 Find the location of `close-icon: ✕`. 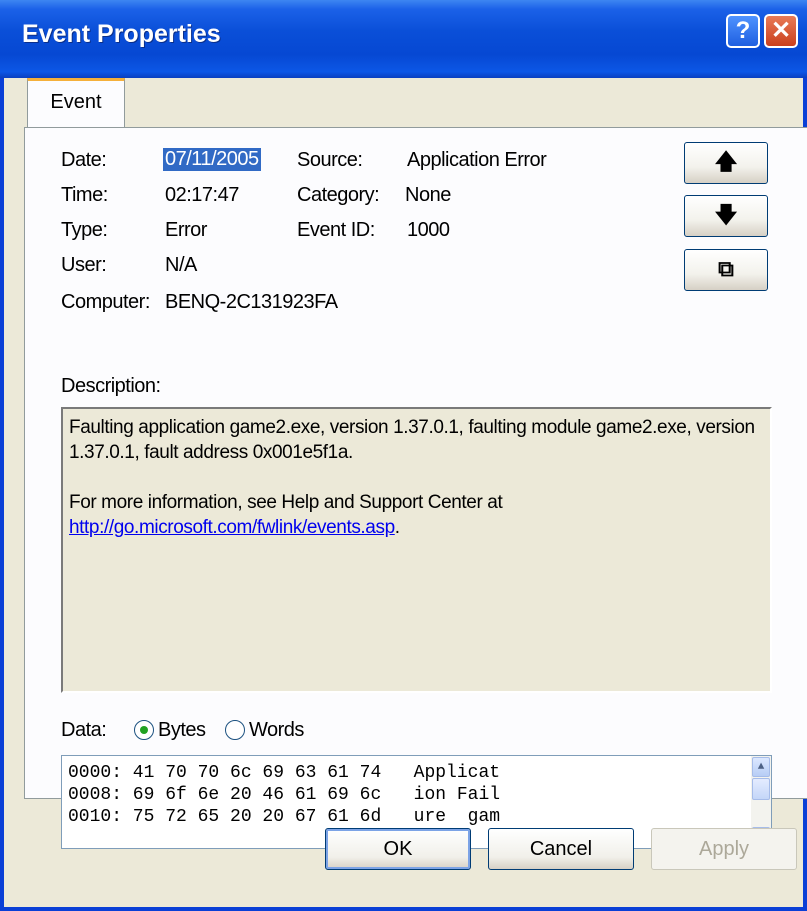

close-icon: ✕ is located at coordinates (781, 30).